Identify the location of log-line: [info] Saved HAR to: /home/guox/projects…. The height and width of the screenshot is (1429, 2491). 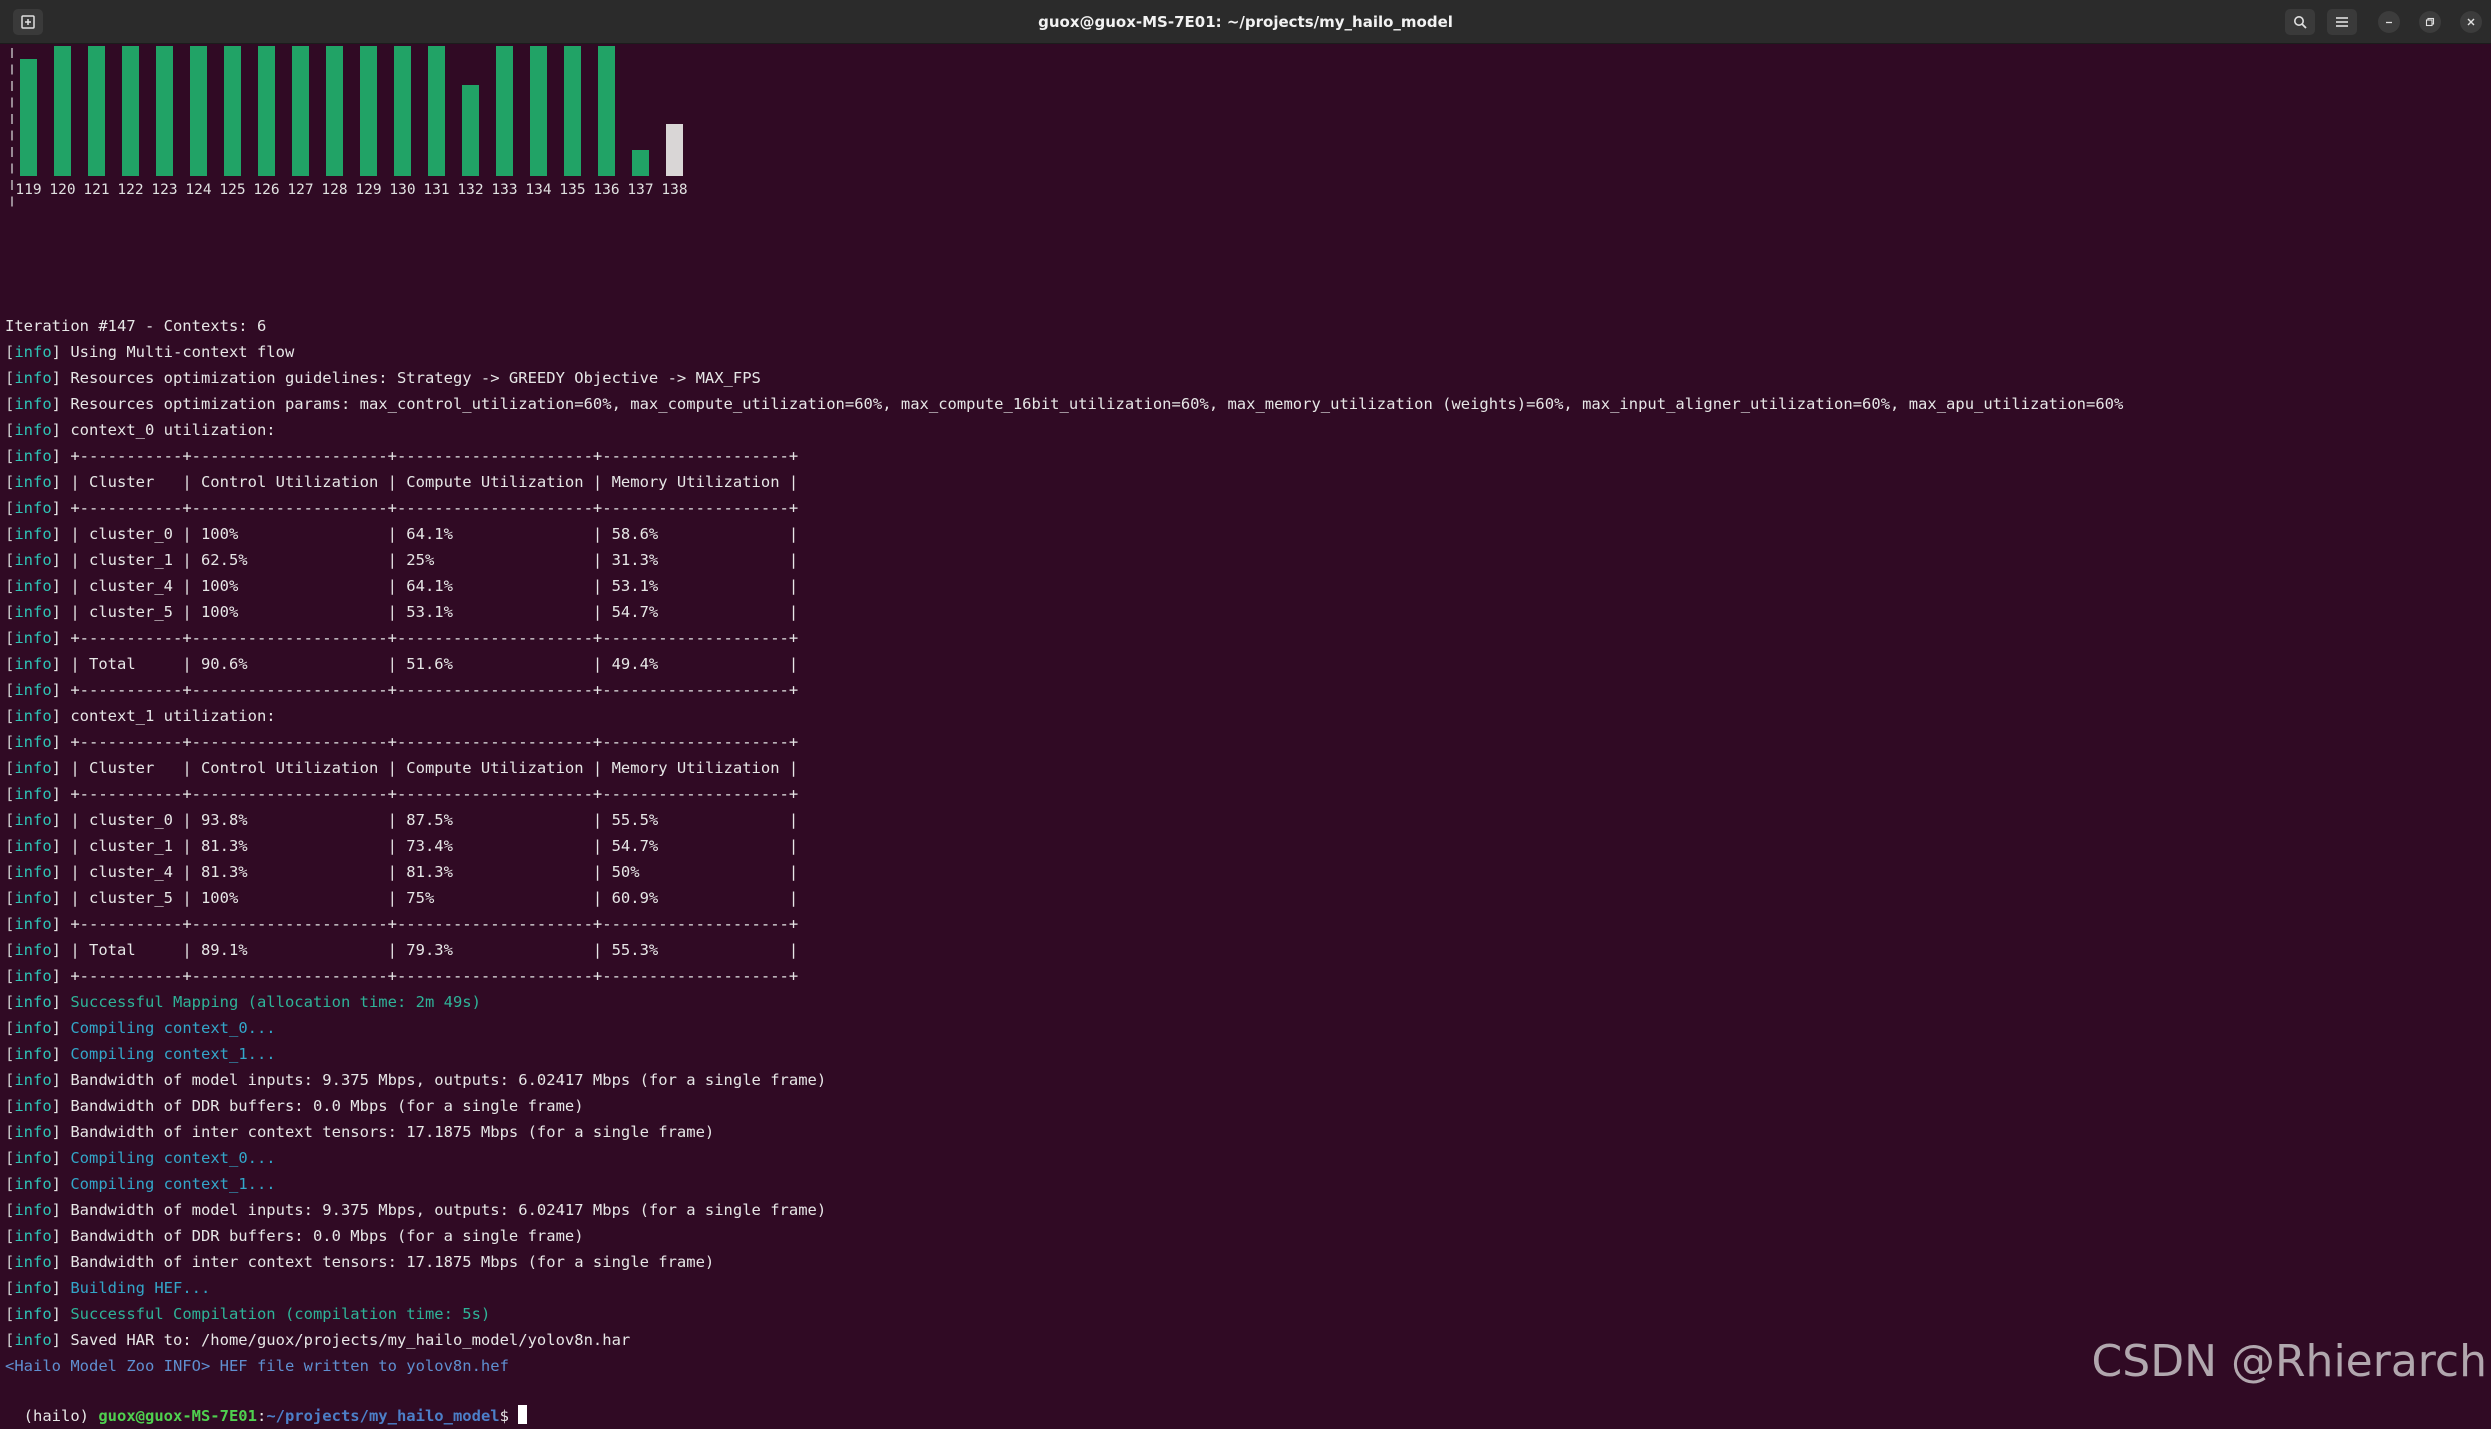
(1064, 1340).